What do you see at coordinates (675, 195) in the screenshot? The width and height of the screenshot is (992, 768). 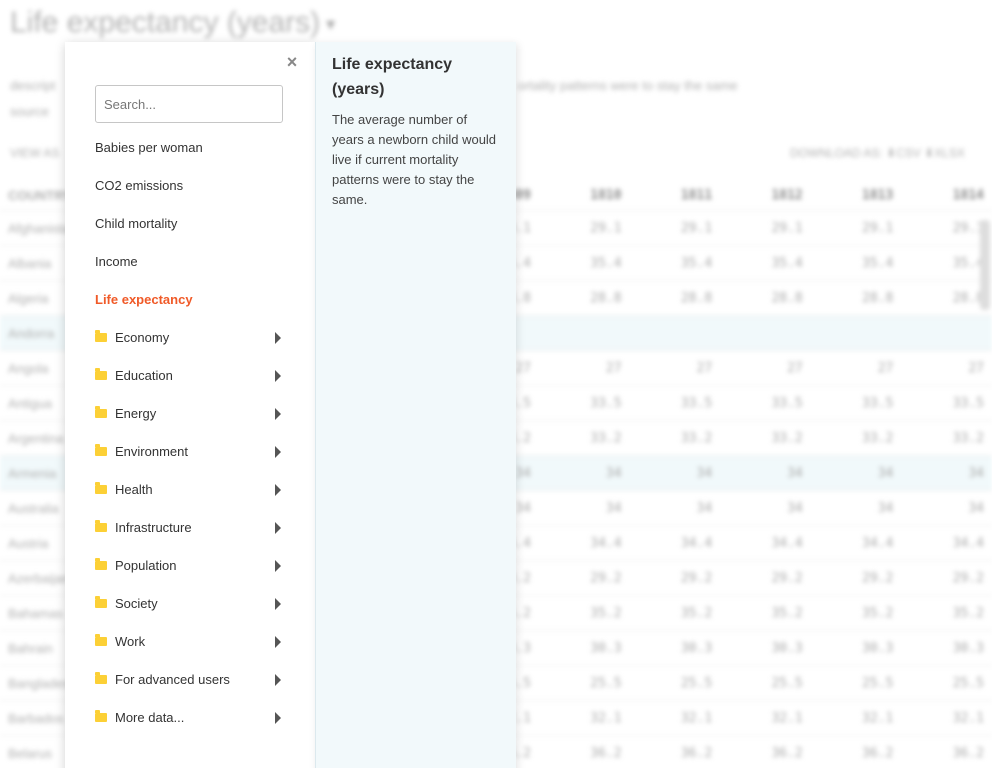 I see `year-column-header: 1811` at bounding box center [675, 195].